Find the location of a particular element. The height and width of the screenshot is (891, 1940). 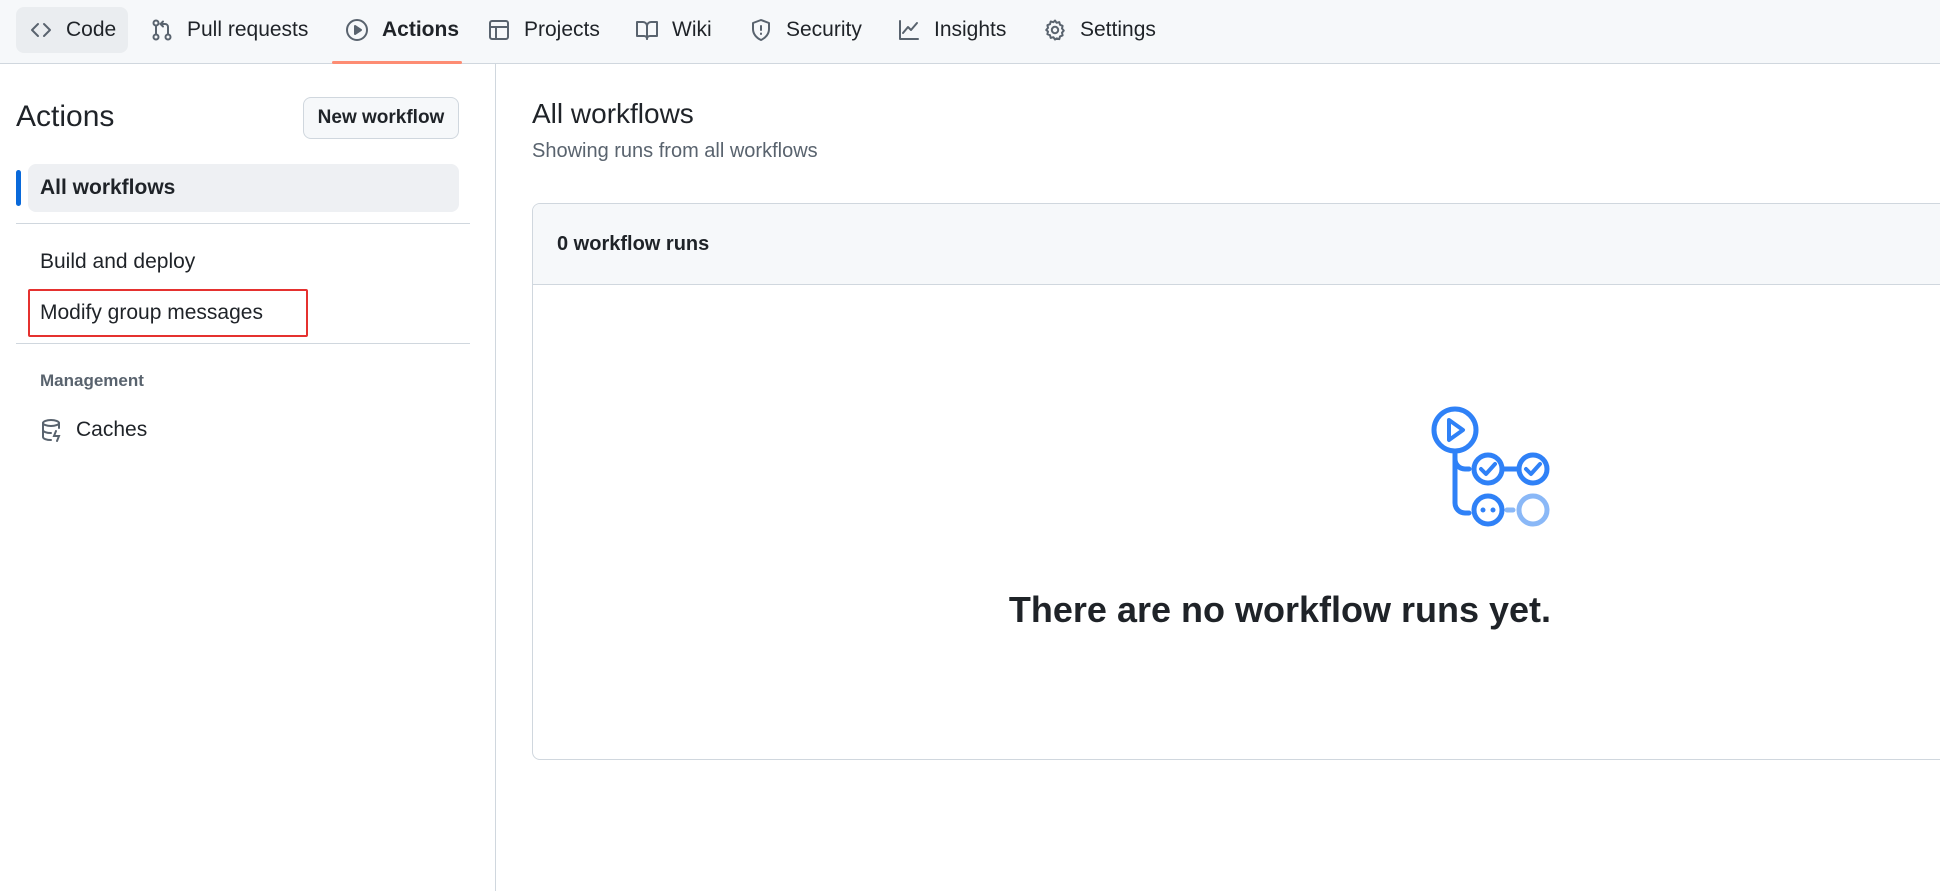

management-heading: Management is located at coordinates (92, 380).